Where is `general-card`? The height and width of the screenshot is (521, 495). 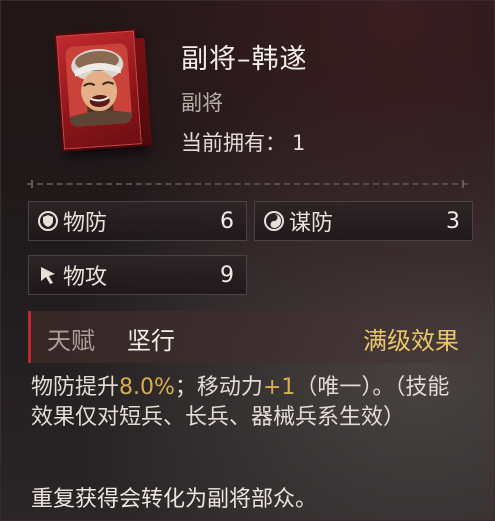
general-card is located at coordinates (99, 90).